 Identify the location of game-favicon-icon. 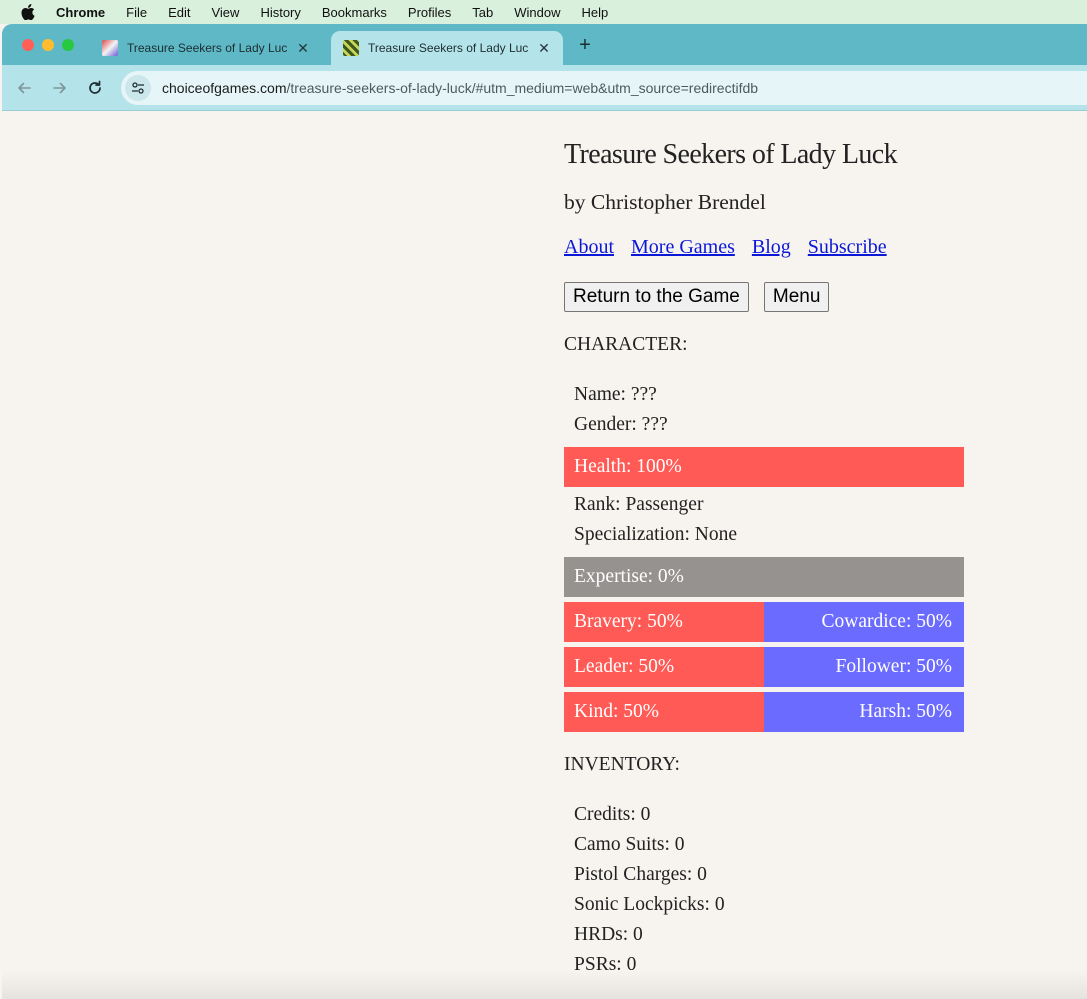
(351, 48).